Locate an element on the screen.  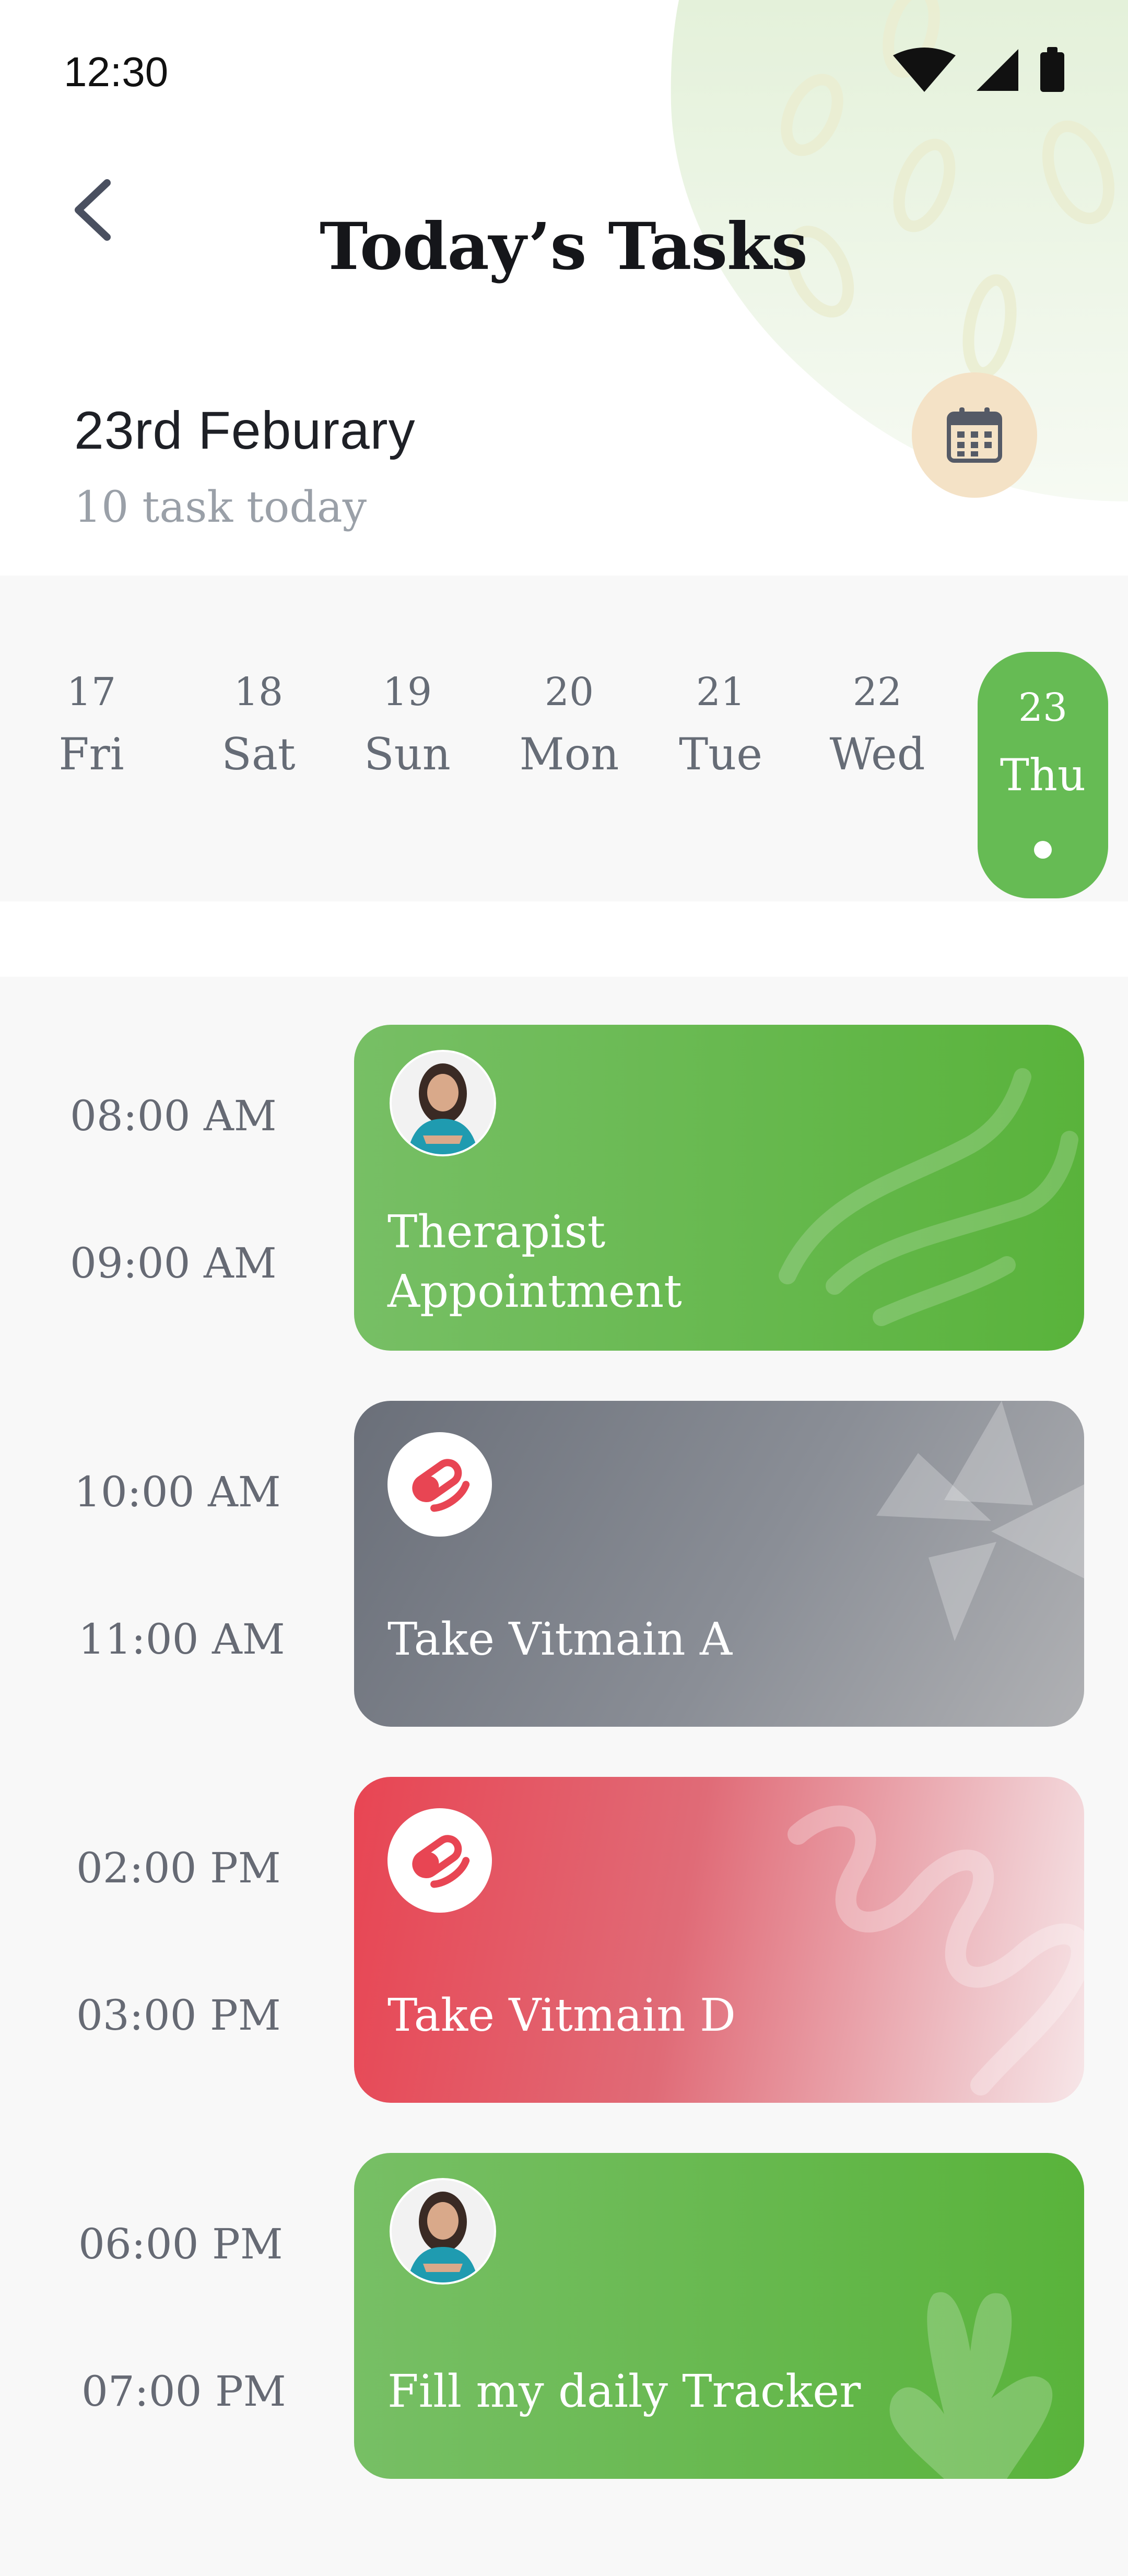
chevron-left-icon is located at coordinates (93, 210).